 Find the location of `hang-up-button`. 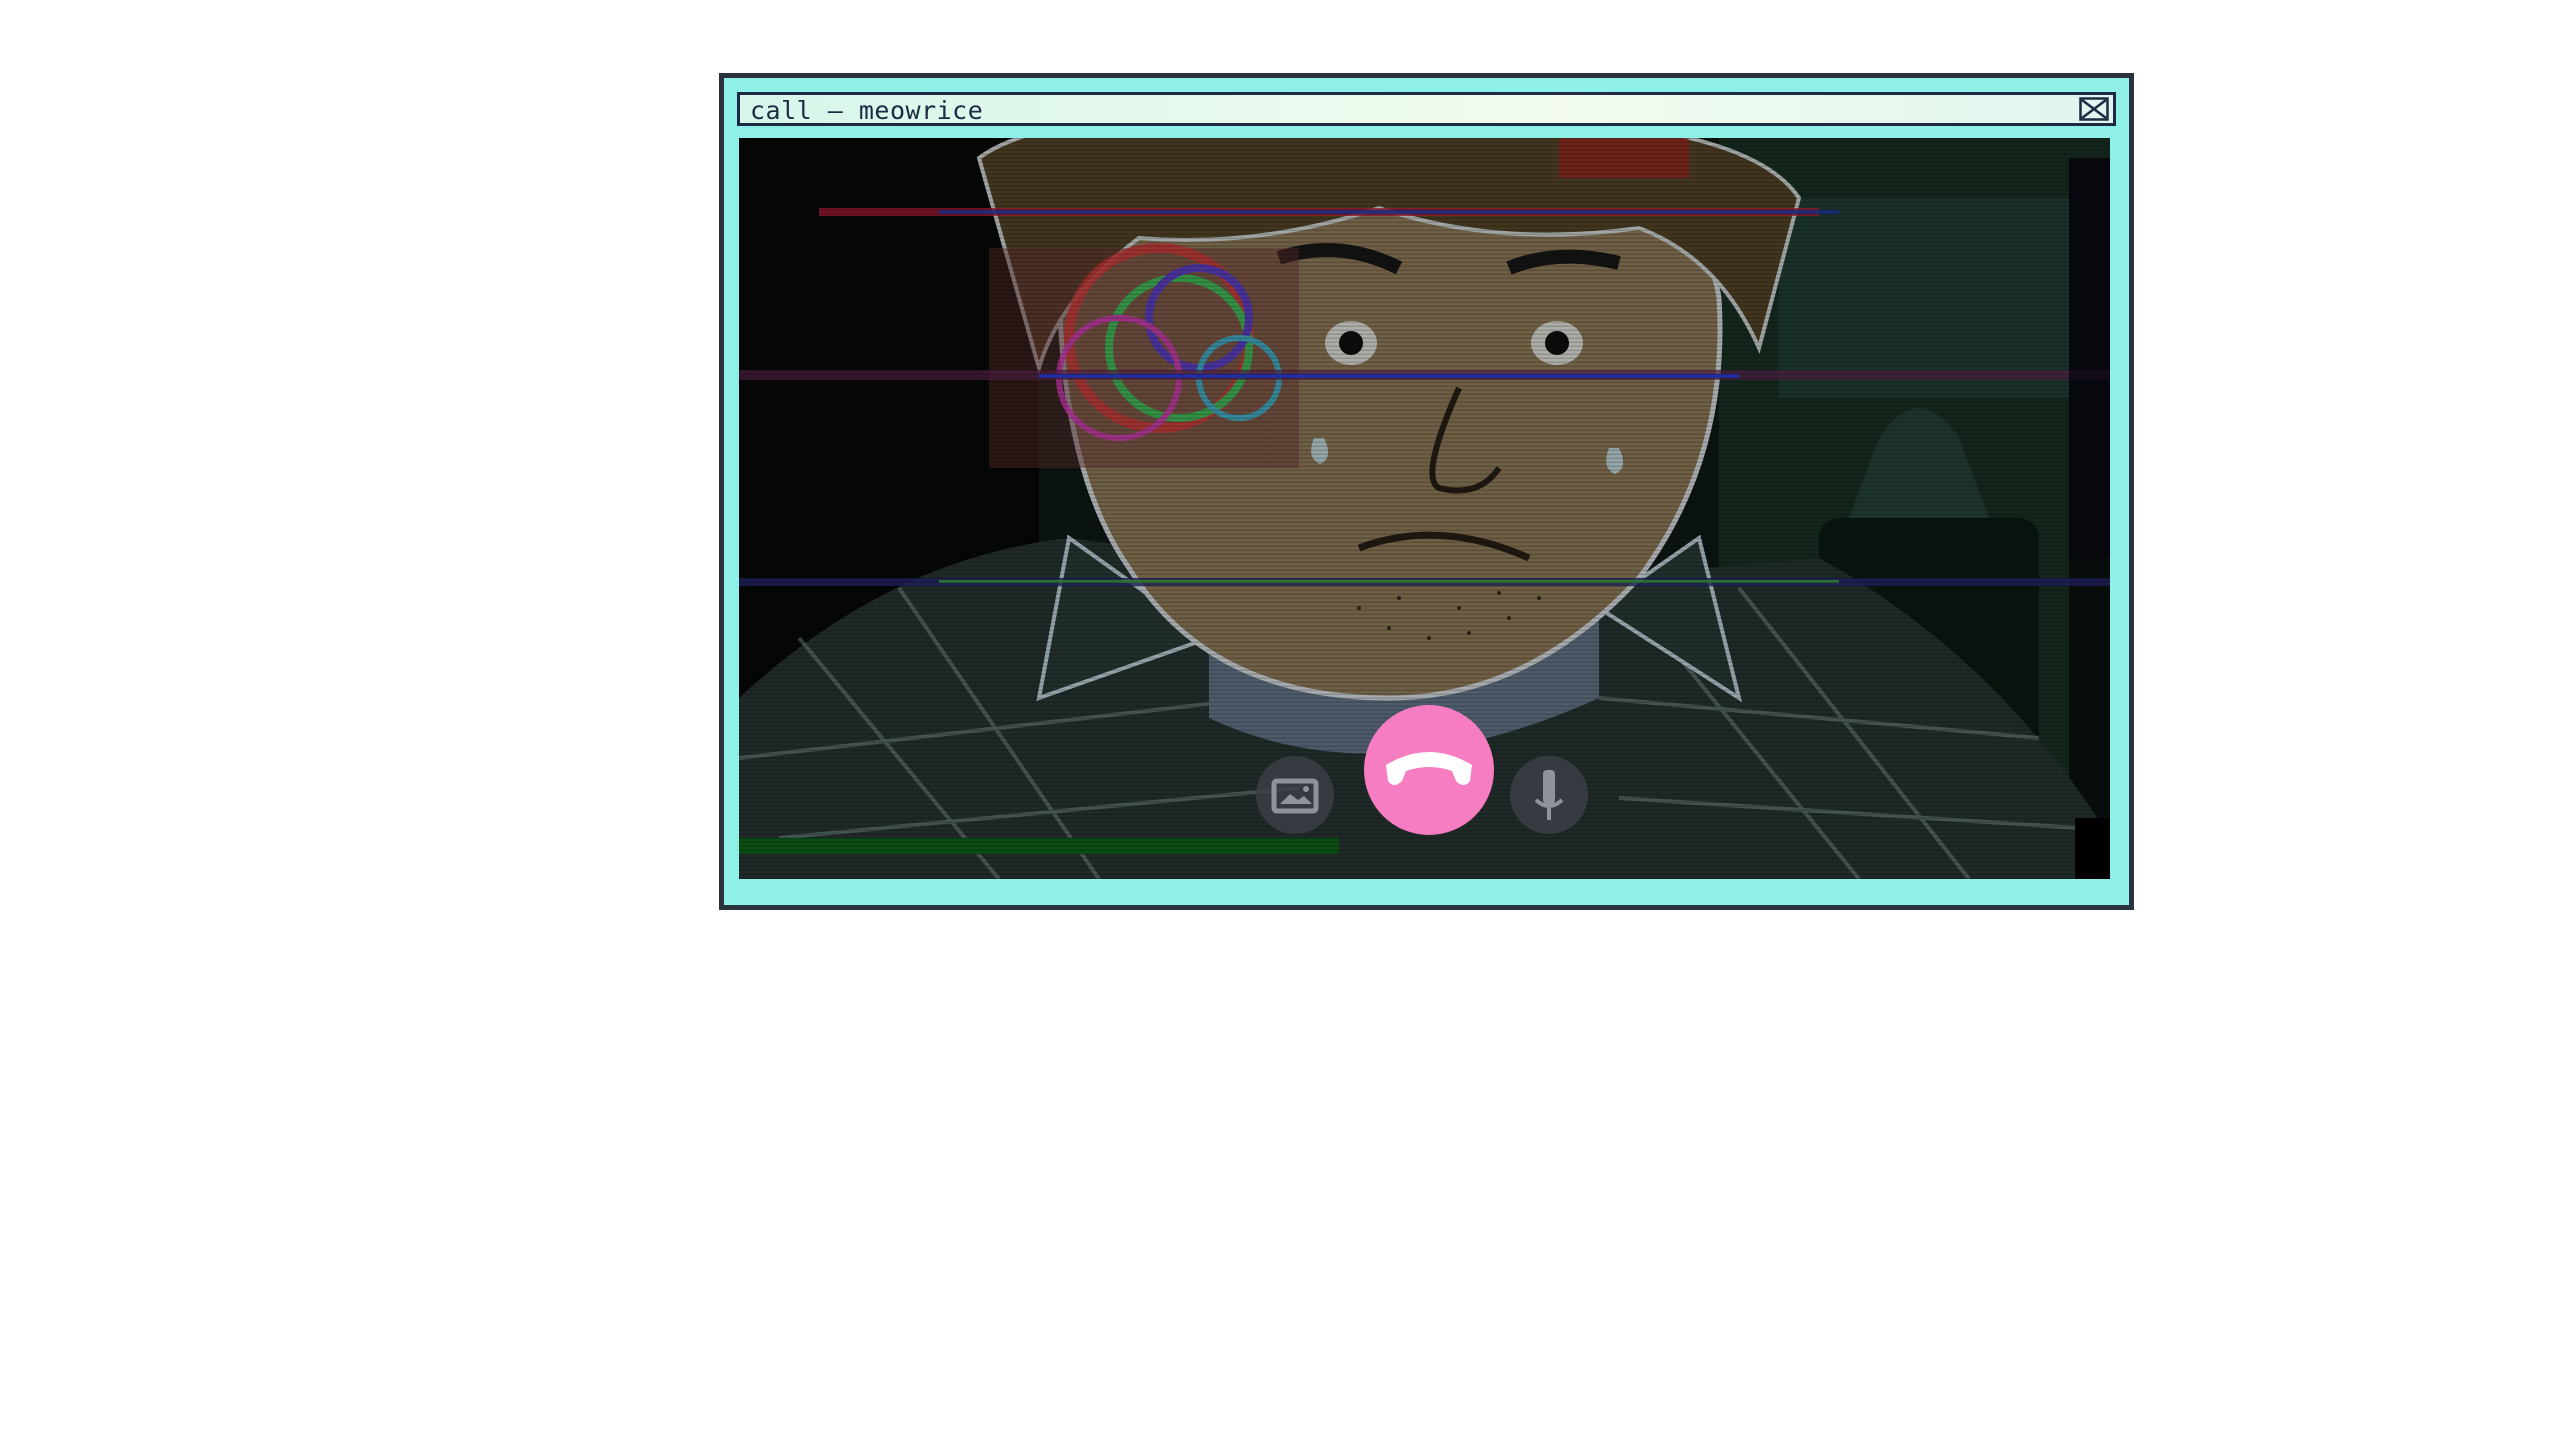

hang-up-button is located at coordinates (1429, 770).